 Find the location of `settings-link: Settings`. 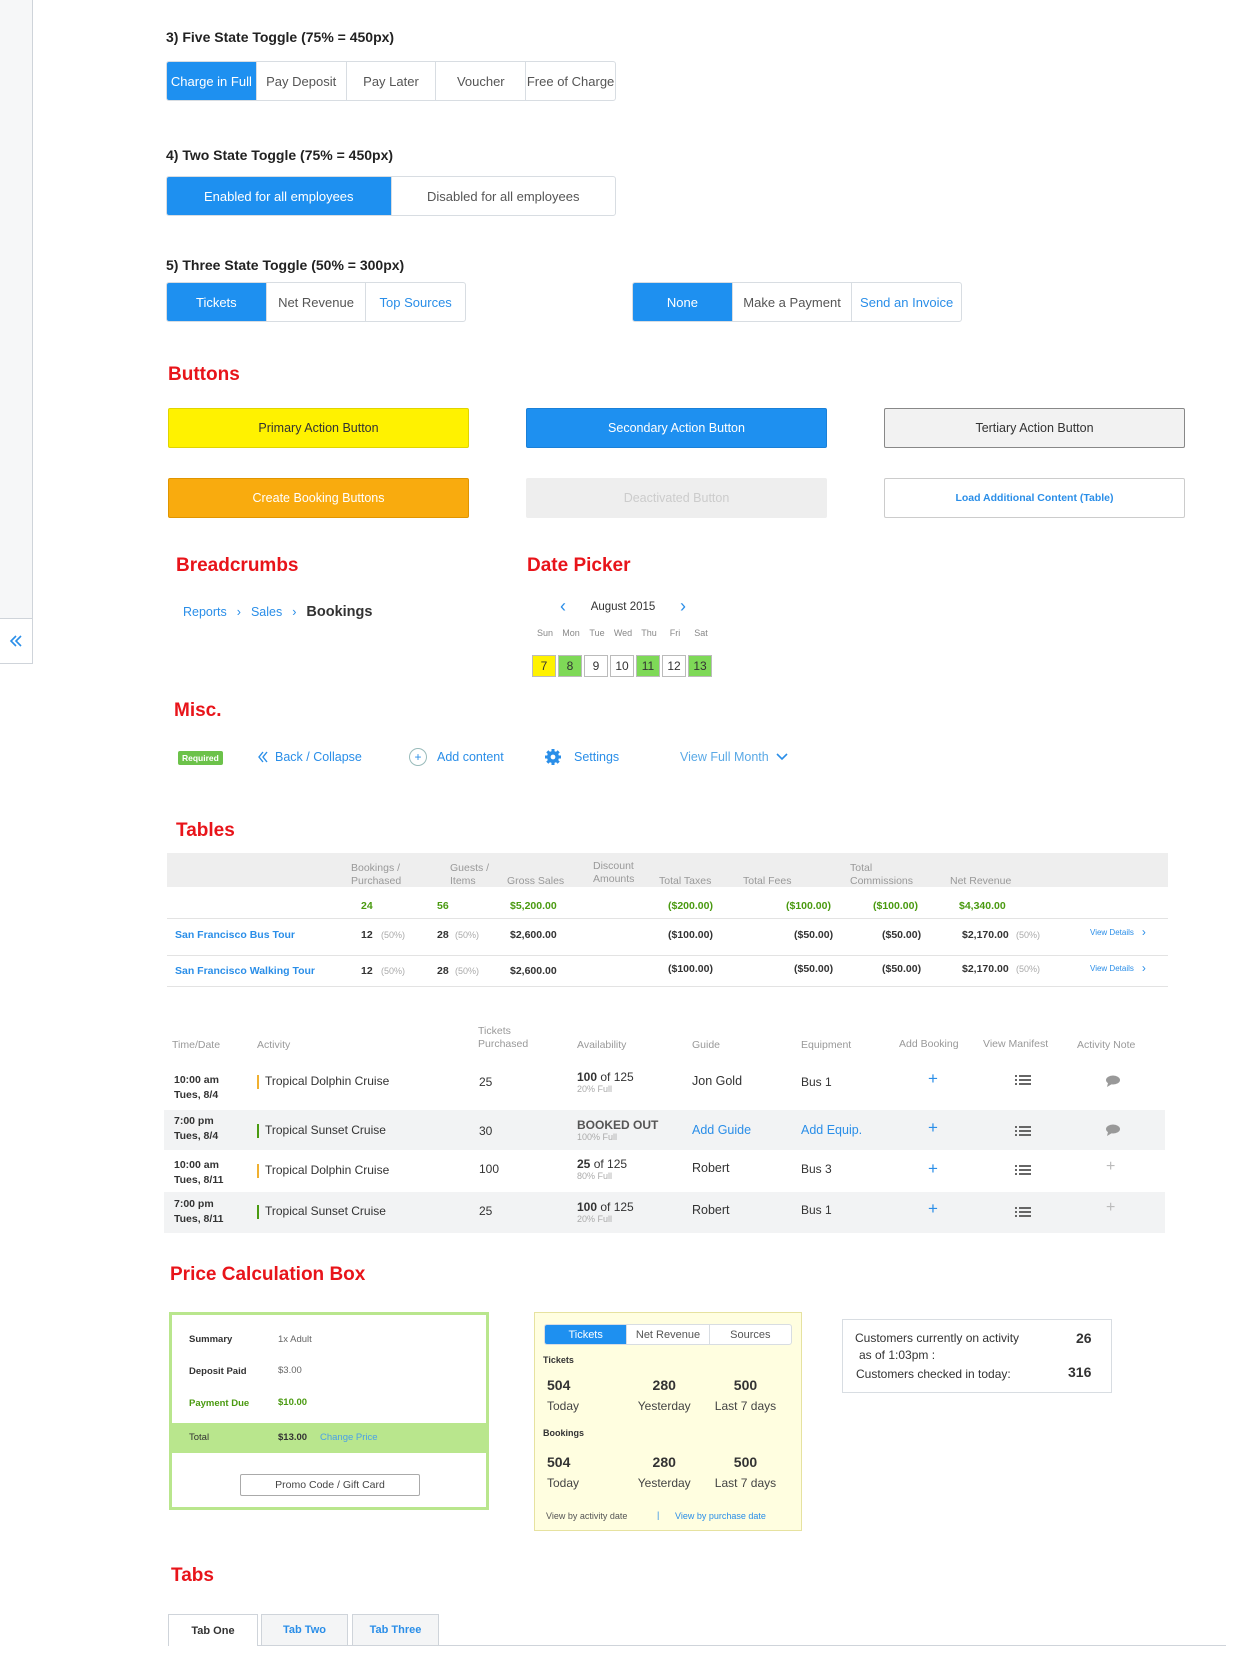

settings-link: Settings is located at coordinates (581, 757).